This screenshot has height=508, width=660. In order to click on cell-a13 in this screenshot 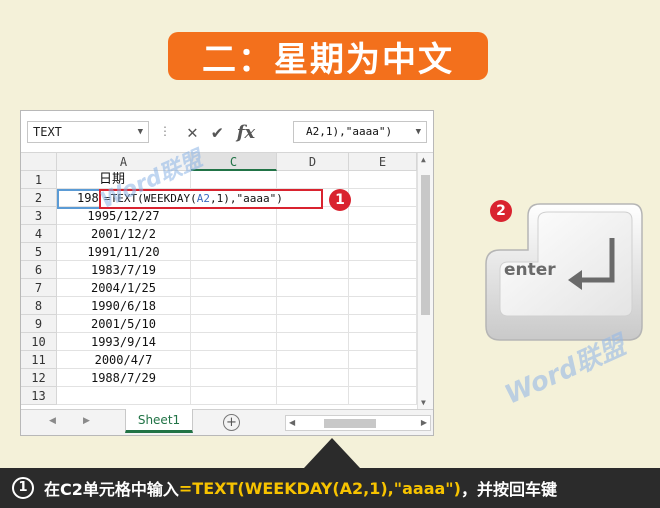, I will do `click(124, 396)`.